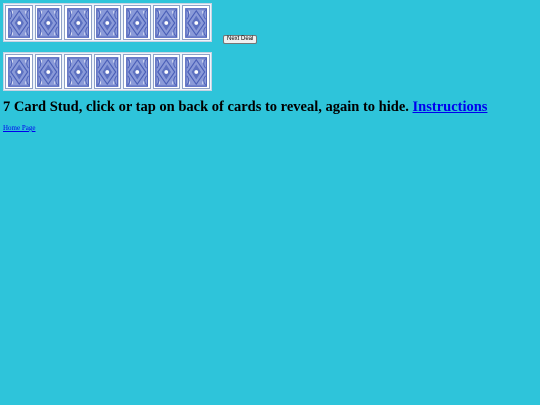  Describe the element at coordinates (19, 128) in the screenshot. I see `home-page-link: Home Page` at that location.